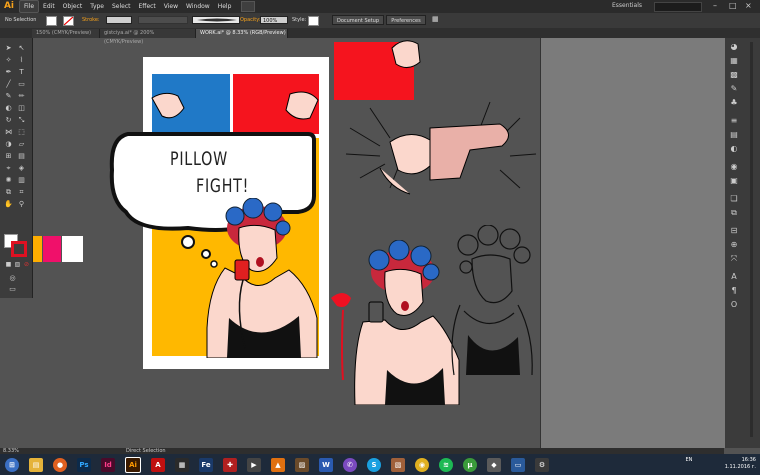 Image resolution: width=760 pixels, height=475 pixels. What do you see at coordinates (21, 96) in the screenshot?
I see `pencil-icon: ✏` at bounding box center [21, 96].